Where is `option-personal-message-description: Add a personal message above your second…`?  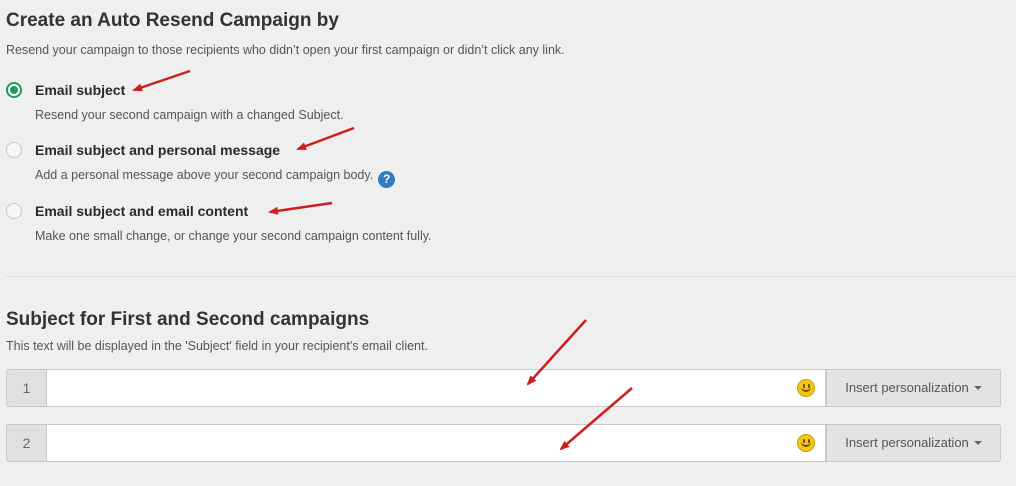
option-personal-message-description: Add a personal message above your second… is located at coordinates (204, 175).